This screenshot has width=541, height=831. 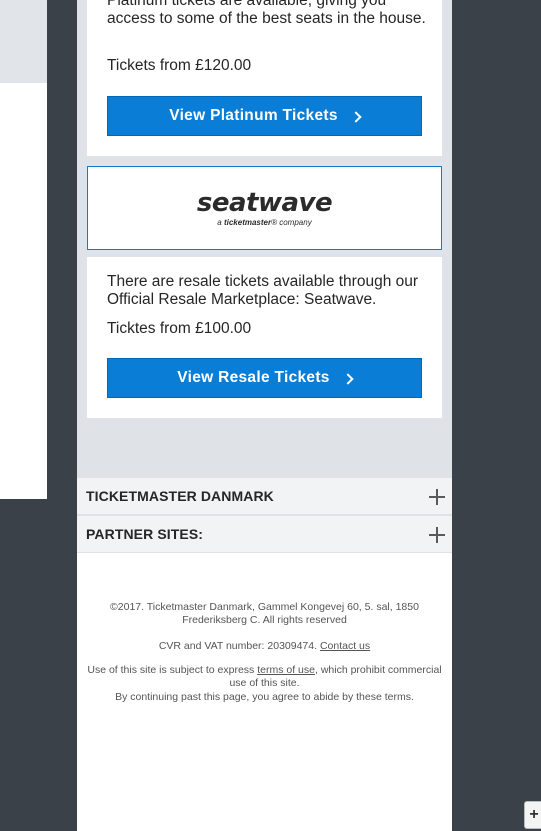 What do you see at coordinates (345, 646) in the screenshot?
I see `contact-us-link: Contact us` at bounding box center [345, 646].